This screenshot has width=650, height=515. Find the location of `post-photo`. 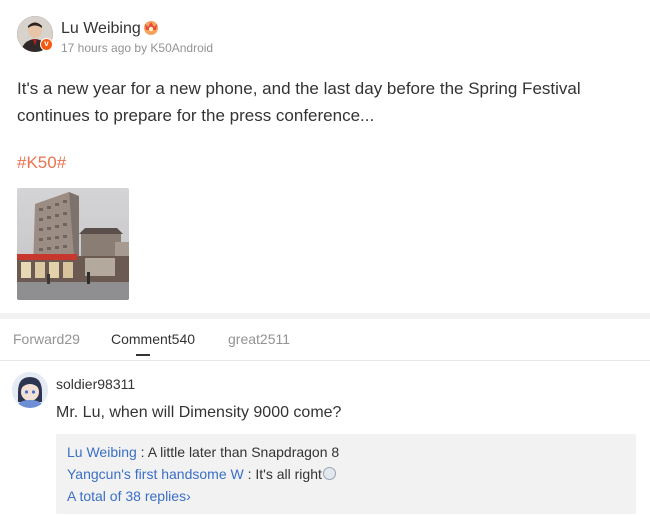

post-photo is located at coordinates (73, 244).